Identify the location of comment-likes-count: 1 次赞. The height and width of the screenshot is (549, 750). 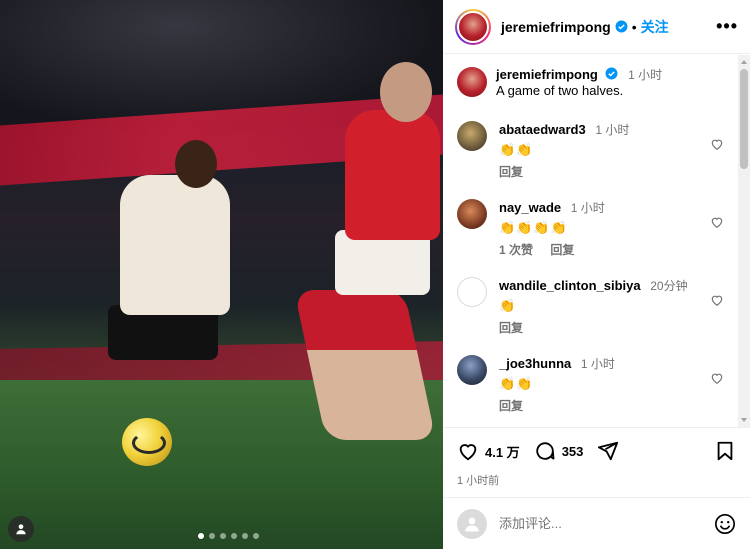
(516, 250).